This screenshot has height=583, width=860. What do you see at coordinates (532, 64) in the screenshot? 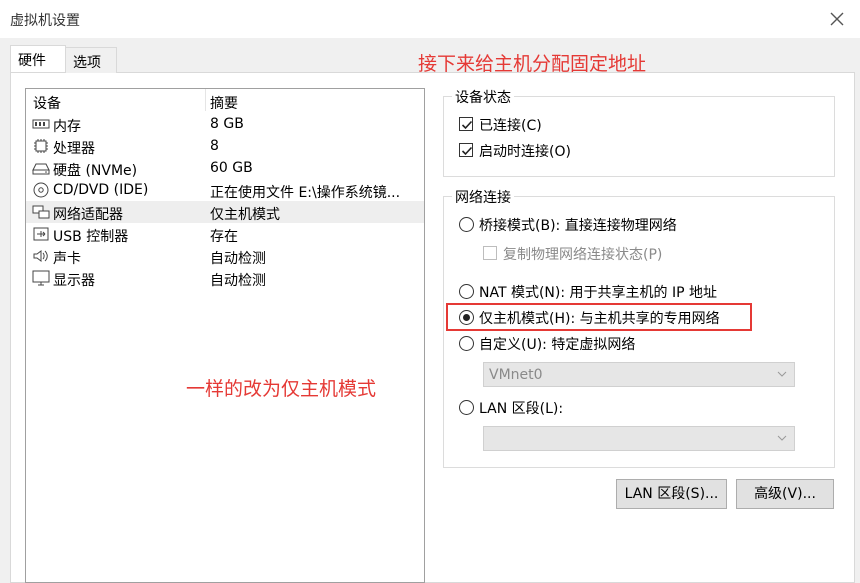
I see `annotation-top: 接下来给主机分配固定地址` at bounding box center [532, 64].